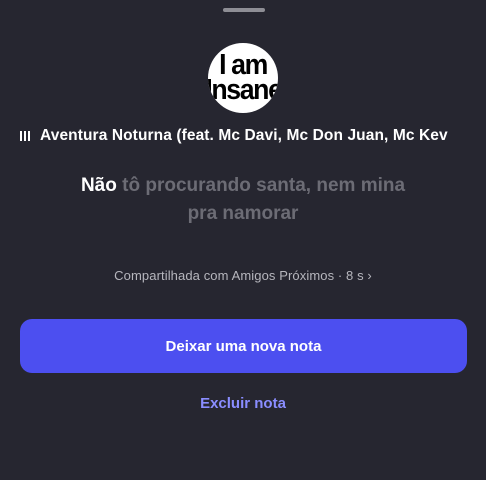  Describe the element at coordinates (264, 185) in the screenshot. I see `lyrics-upcoming-line1: tô procurando santa, nem mina` at that location.